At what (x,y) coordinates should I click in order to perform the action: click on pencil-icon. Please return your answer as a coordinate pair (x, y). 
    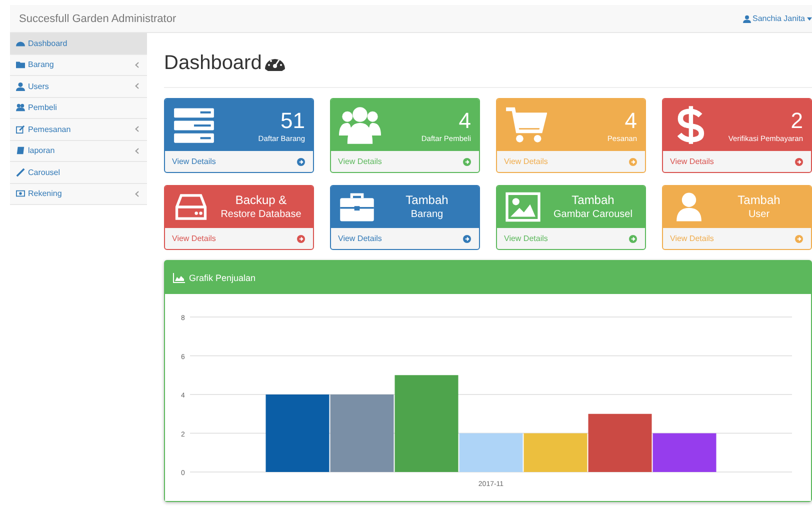
    Looking at the image, I should click on (20, 172).